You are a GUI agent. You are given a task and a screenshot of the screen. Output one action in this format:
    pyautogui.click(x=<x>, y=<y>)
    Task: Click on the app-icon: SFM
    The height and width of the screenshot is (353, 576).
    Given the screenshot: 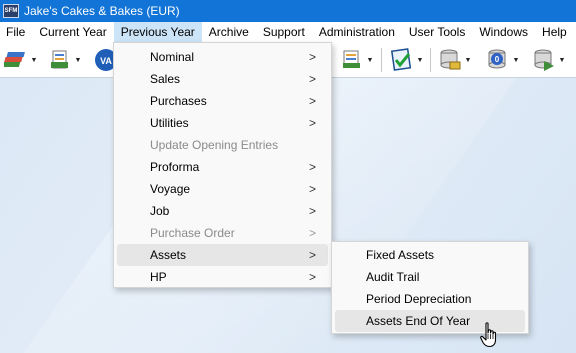 What is the action you would take?
    pyautogui.click(x=11, y=11)
    